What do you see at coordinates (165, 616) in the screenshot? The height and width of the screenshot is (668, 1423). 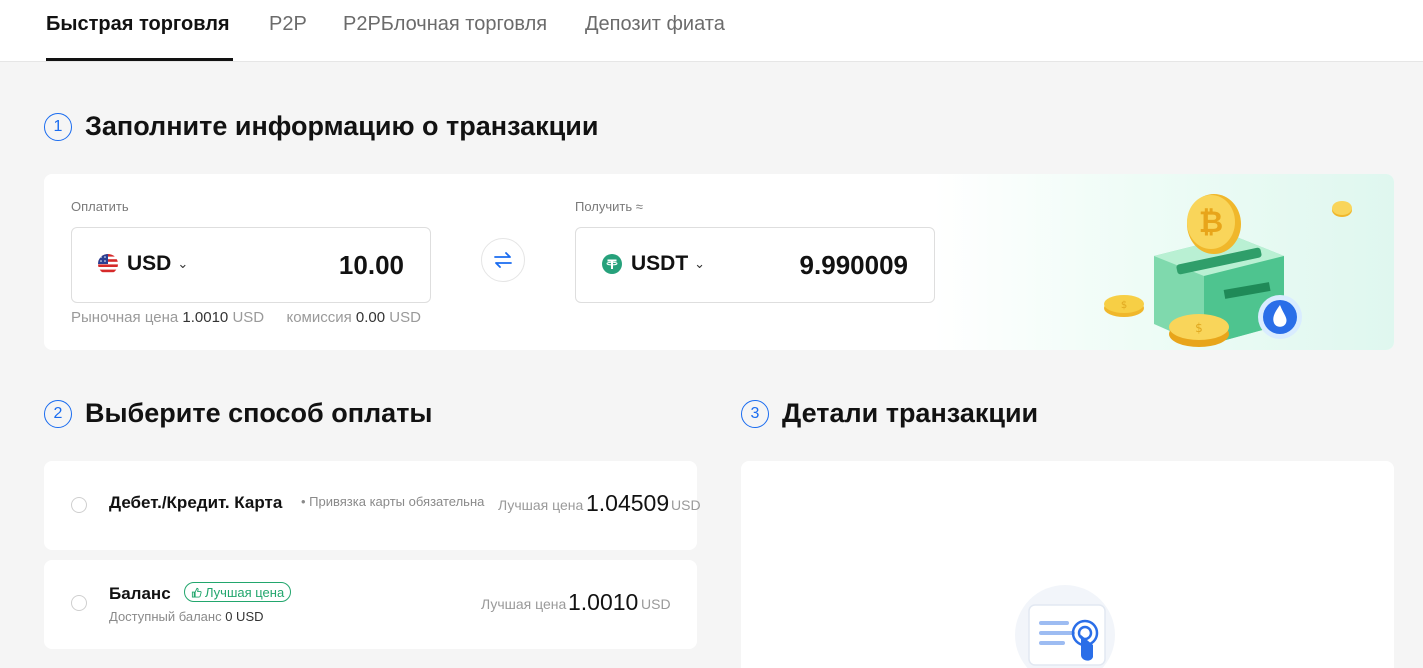 I see `available-balance-label: Доступный баланс` at bounding box center [165, 616].